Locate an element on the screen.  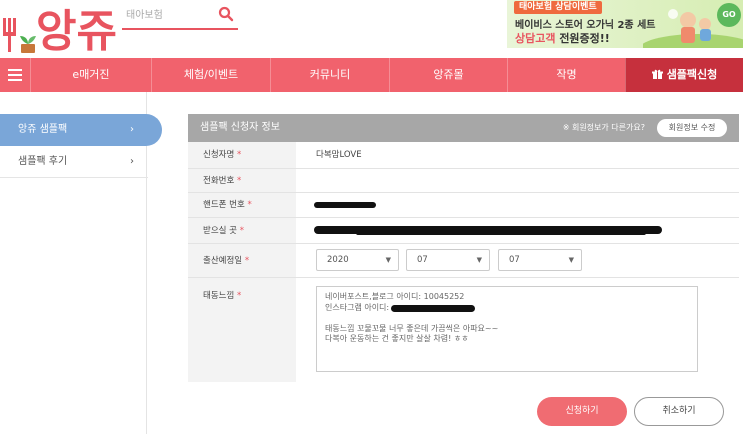
due-month-select: 07 ▼ is located at coordinates (448, 260).